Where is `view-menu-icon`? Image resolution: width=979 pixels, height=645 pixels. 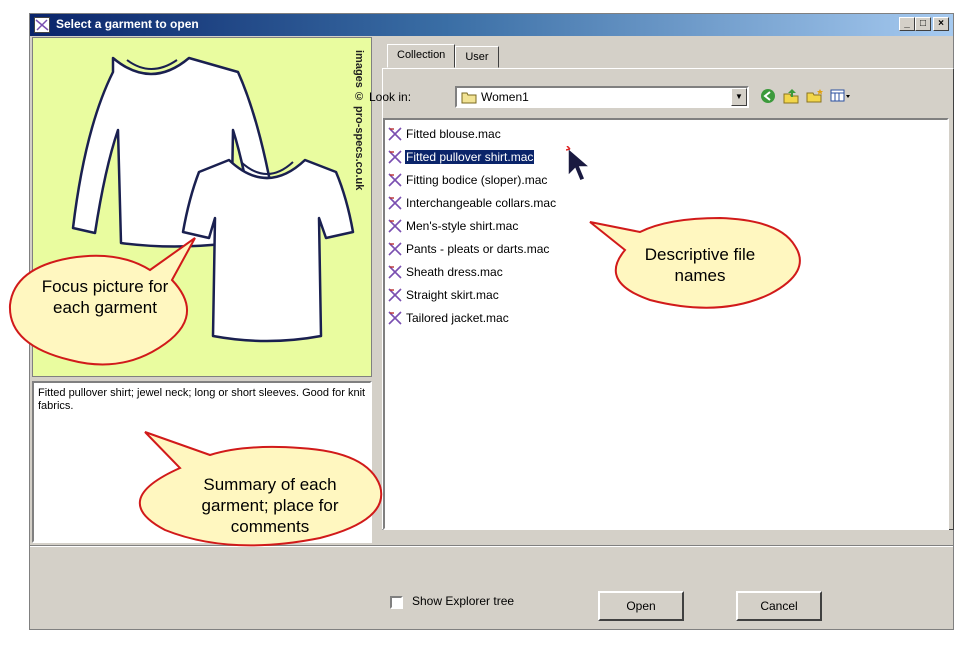
view-menu-icon is located at coordinates (841, 96).